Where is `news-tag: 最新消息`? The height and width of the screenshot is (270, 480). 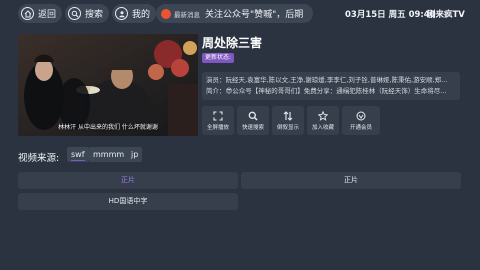
news-tag: 最新消息 is located at coordinates (187, 14).